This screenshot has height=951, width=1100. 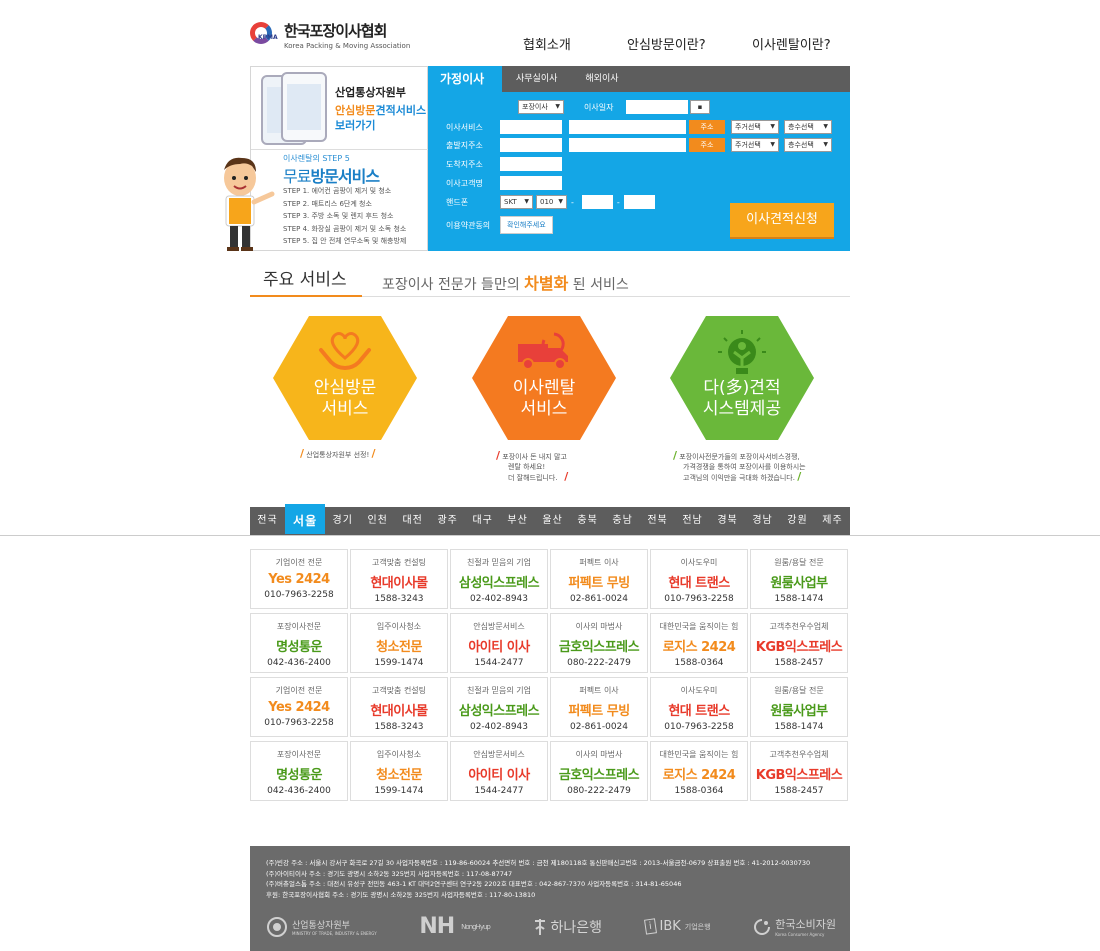 What do you see at coordinates (499, 791) in the screenshot?
I see `company-phone: 1544-2477` at bounding box center [499, 791].